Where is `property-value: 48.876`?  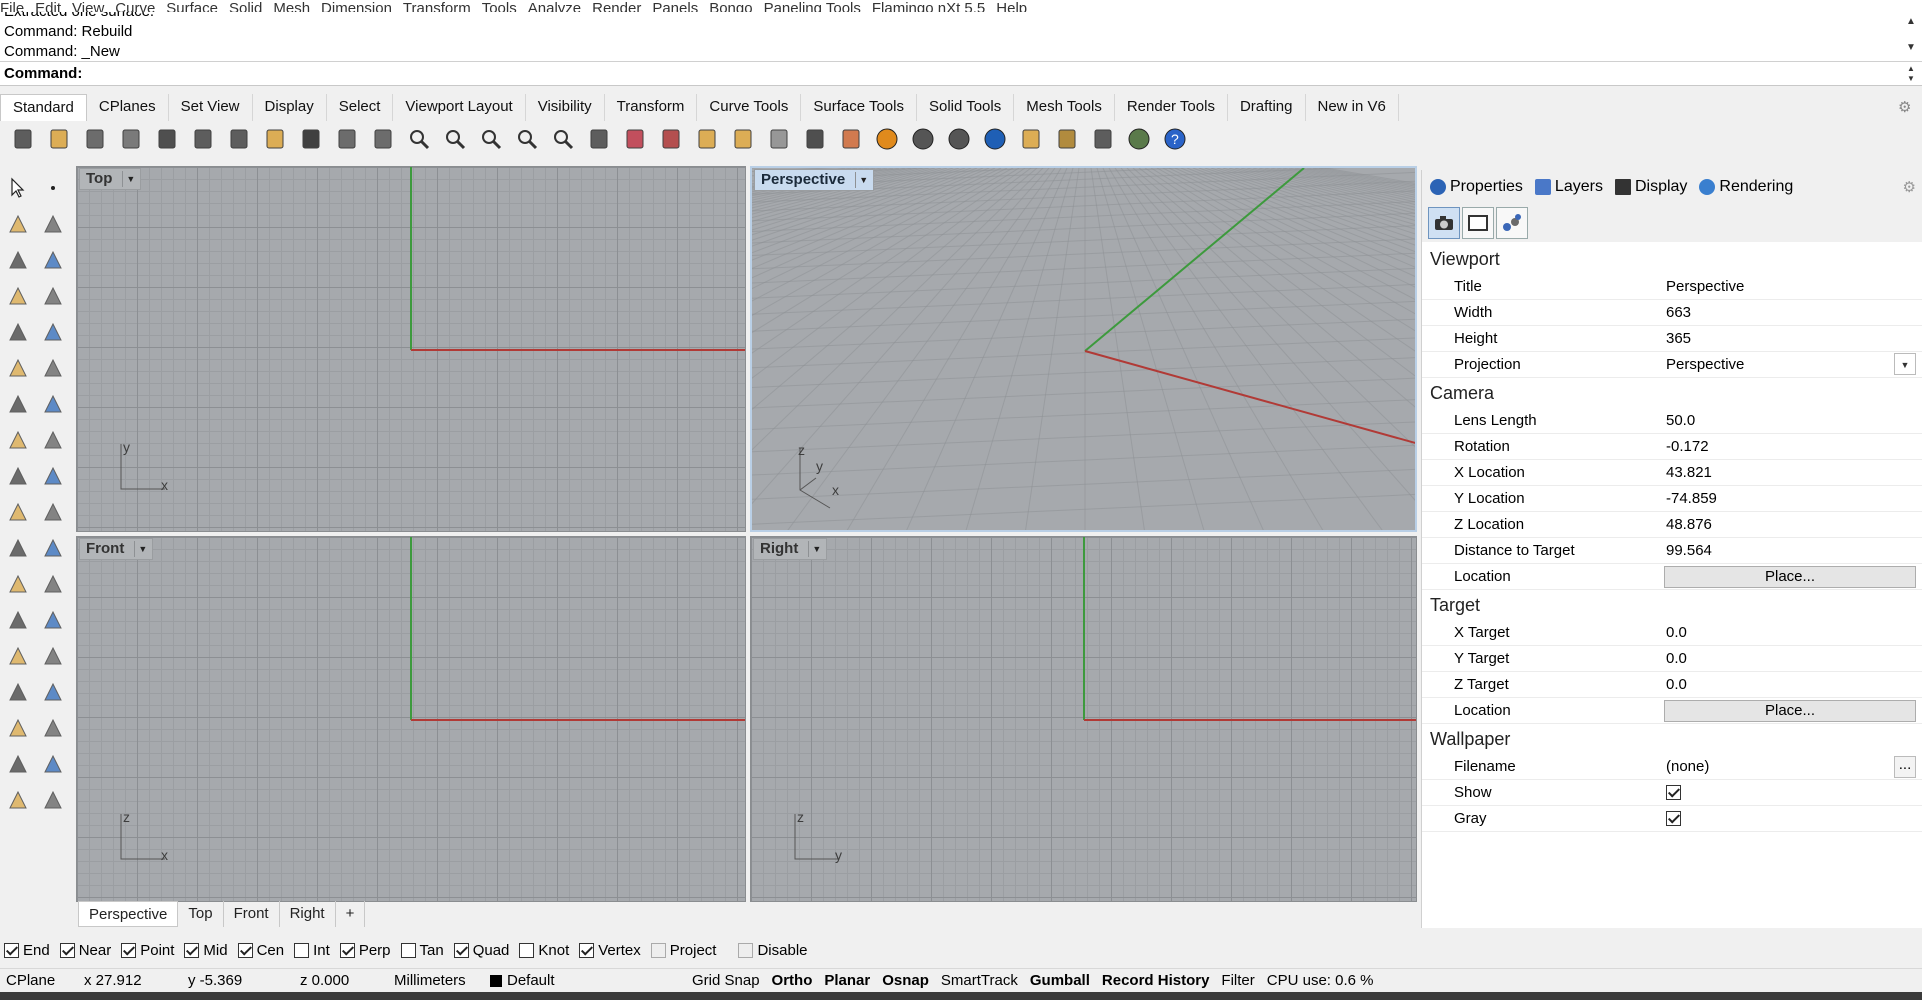 property-value: 48.876 is located at coordinates (1792, 524).